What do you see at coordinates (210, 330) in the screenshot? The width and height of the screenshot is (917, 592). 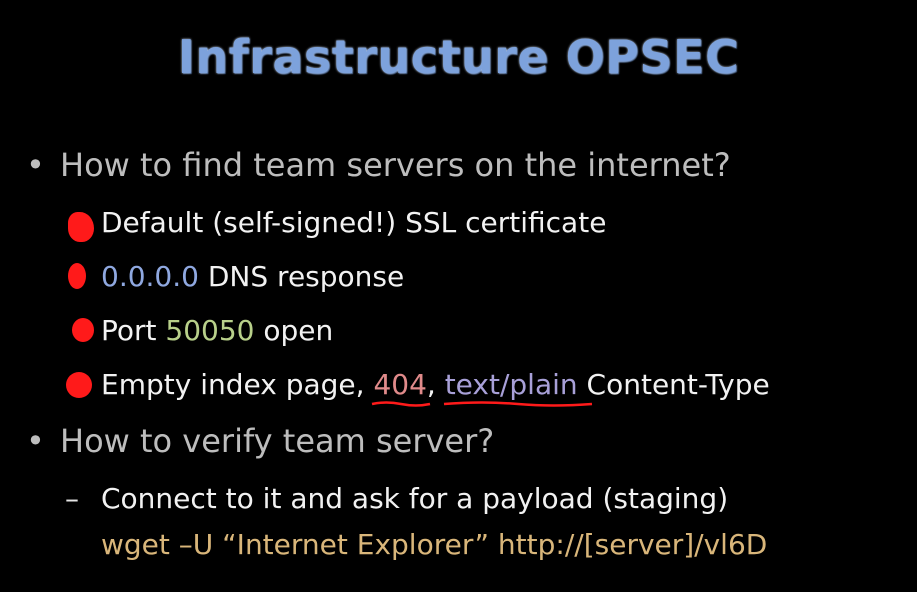 I see `port-highlight: 50050` at bounding box center [210, 330].